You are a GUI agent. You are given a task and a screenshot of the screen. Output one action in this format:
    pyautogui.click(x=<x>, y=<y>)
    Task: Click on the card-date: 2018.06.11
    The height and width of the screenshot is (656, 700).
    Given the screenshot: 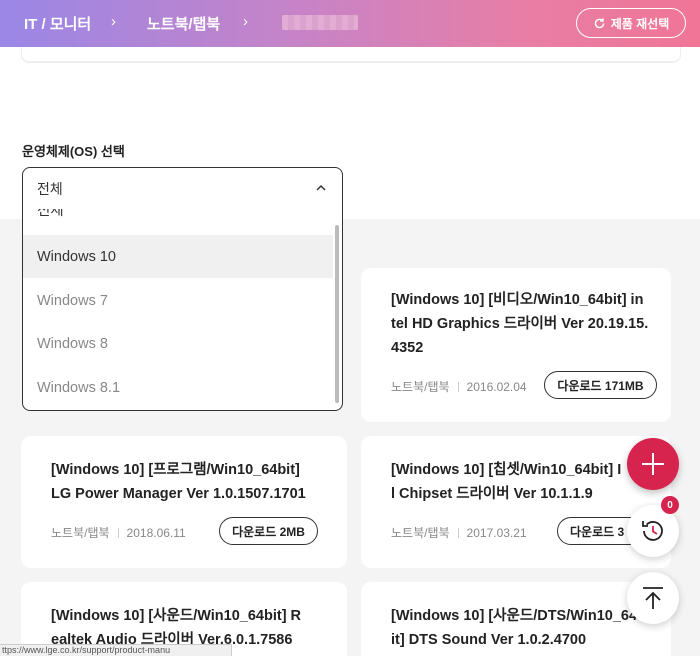 What is the action you would take?
    pyautogui.click(x=156, y=532)
    